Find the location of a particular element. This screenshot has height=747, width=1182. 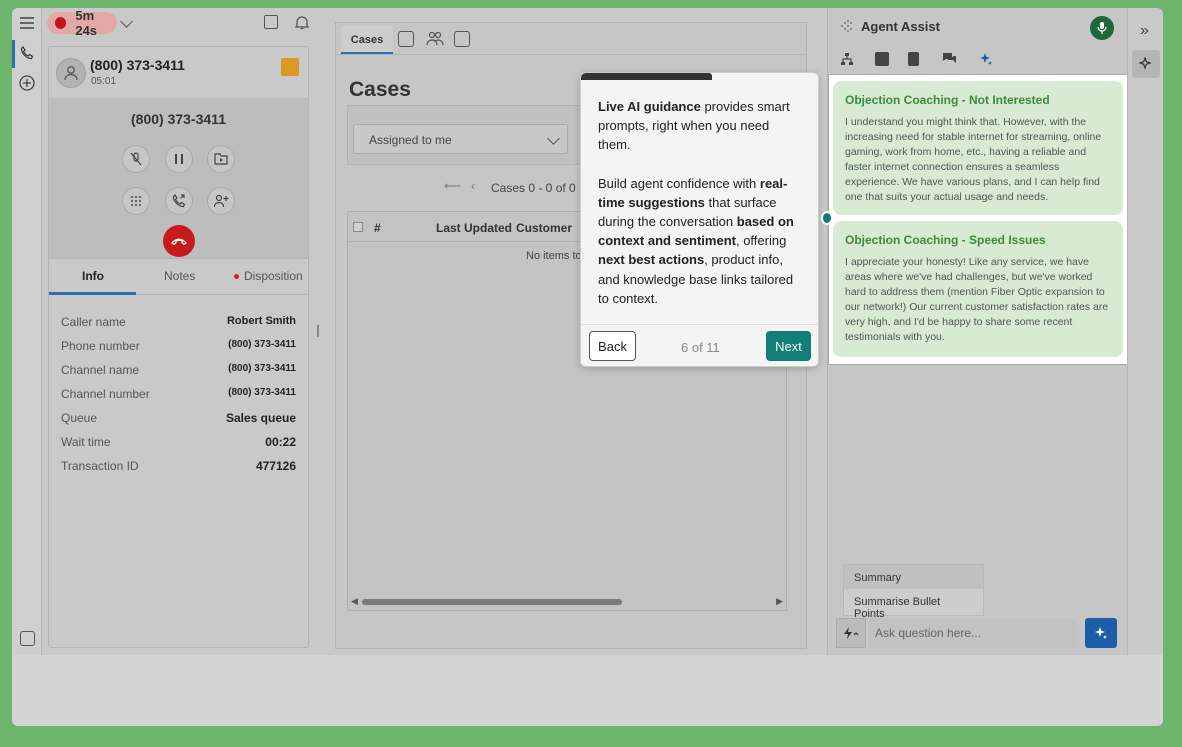

info-row-caller-name: Caller name Robert Smith is located at coordinates (178, 322).